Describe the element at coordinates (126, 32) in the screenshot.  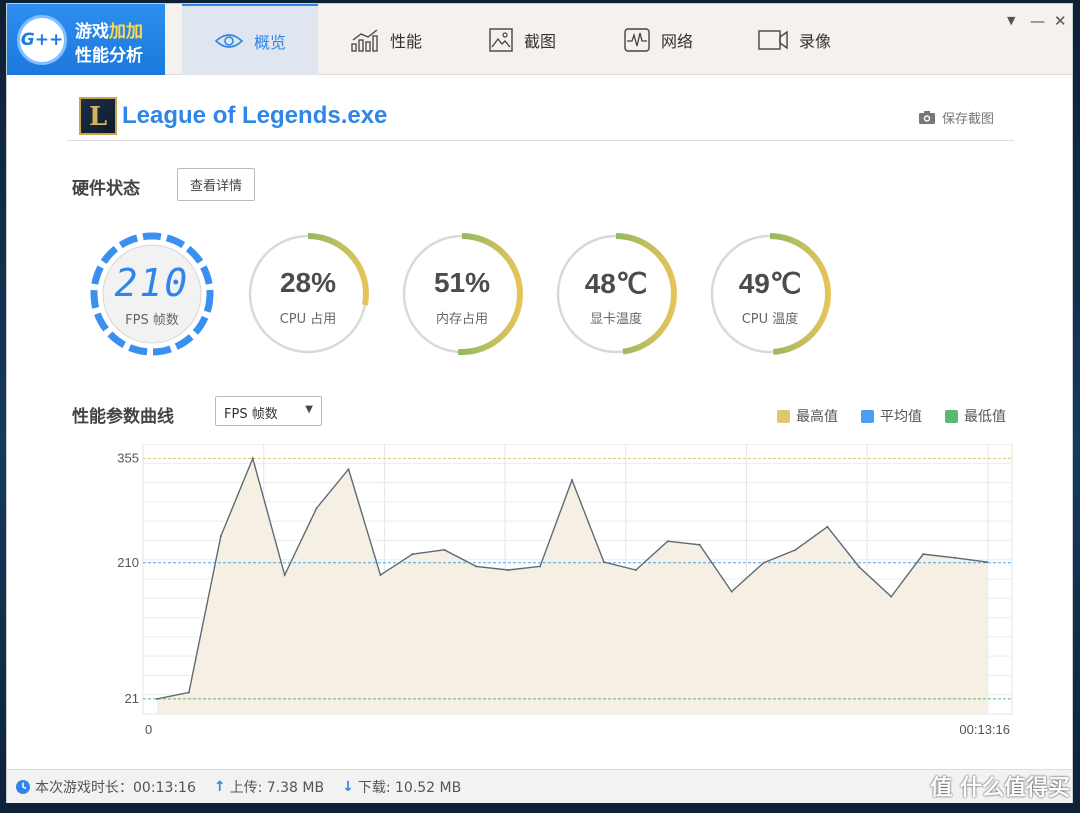
I see `app-title-part2: 加加` at that location.